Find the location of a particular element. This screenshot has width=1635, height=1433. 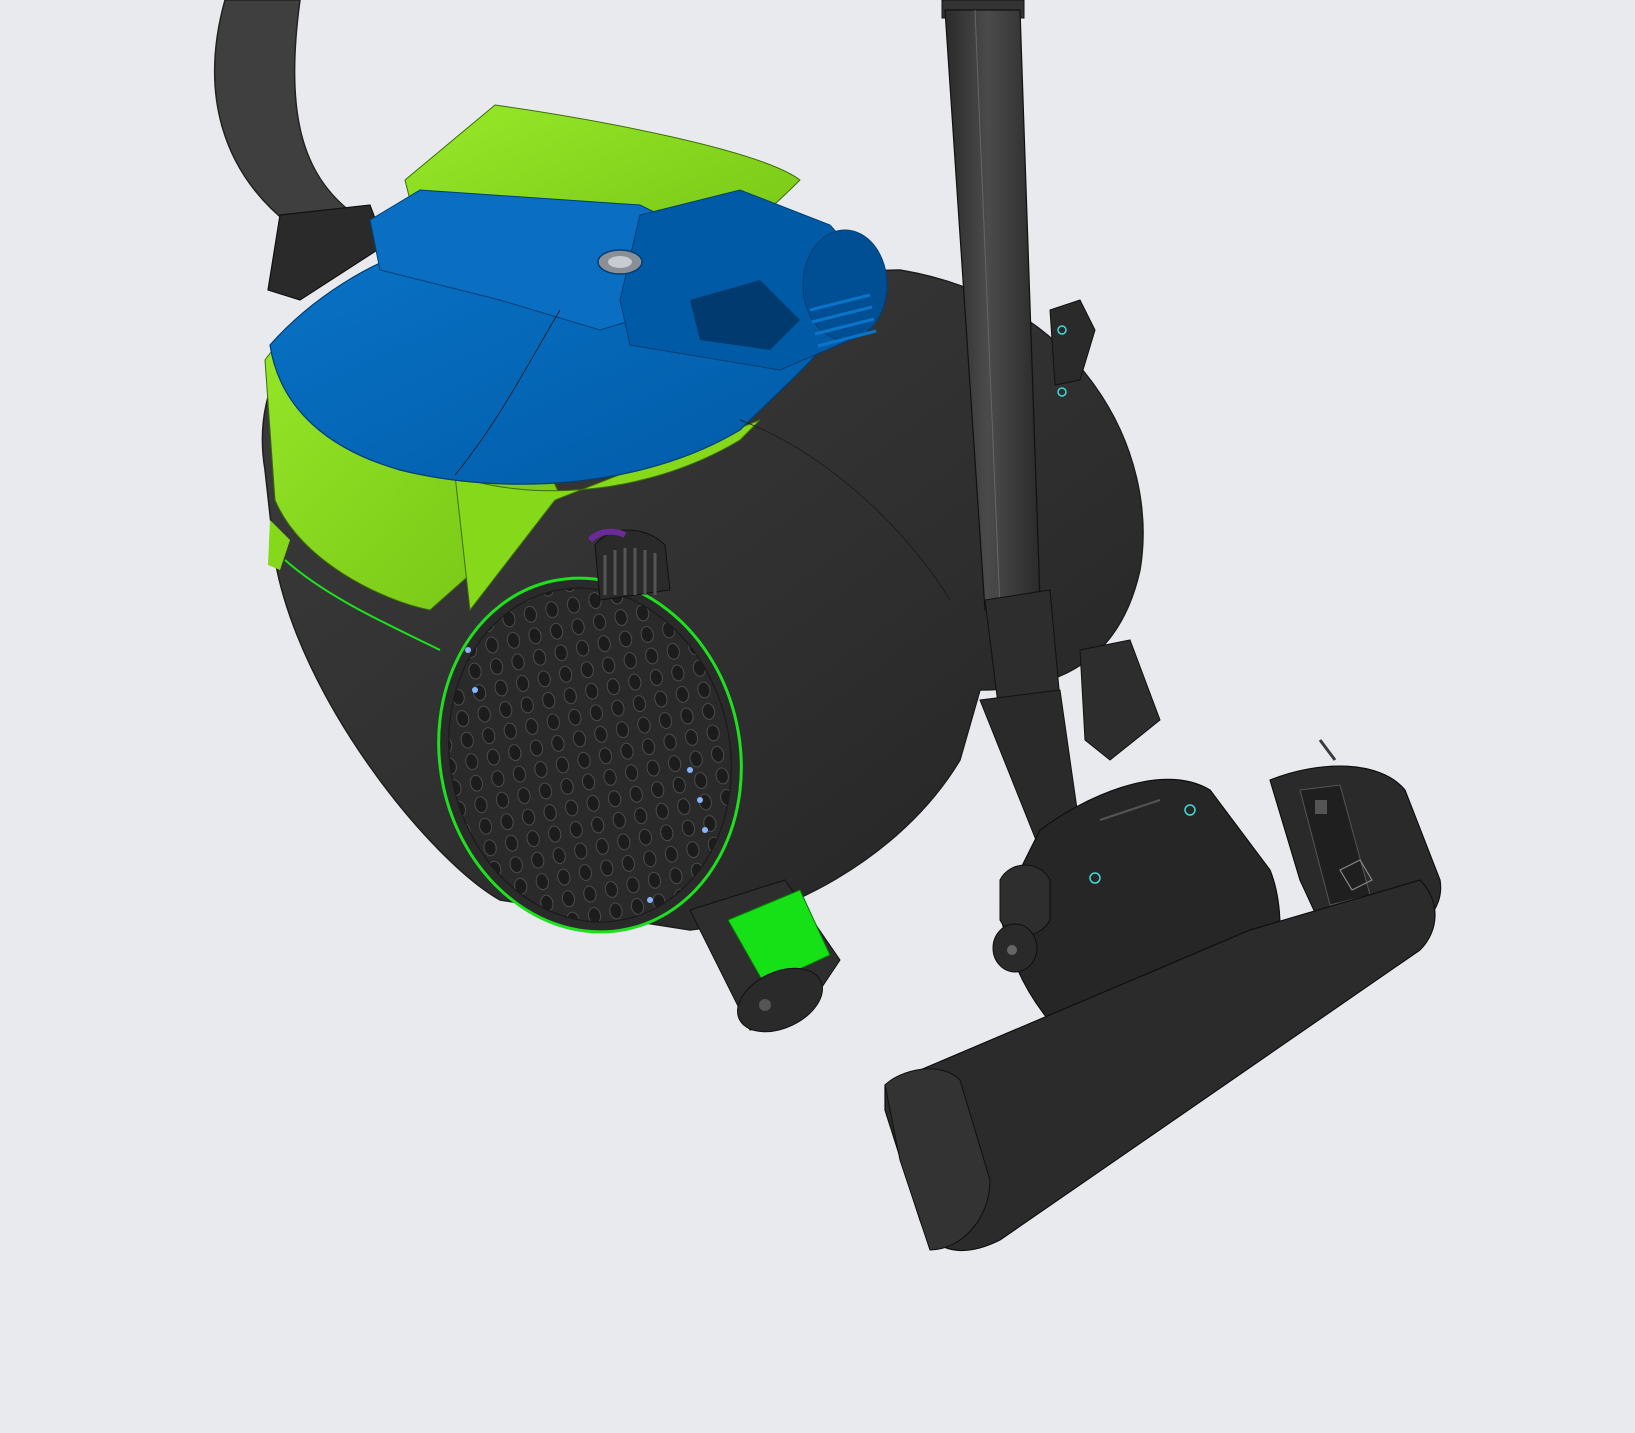

nozzle-switch-icon is located at coordinates (1321, 807).